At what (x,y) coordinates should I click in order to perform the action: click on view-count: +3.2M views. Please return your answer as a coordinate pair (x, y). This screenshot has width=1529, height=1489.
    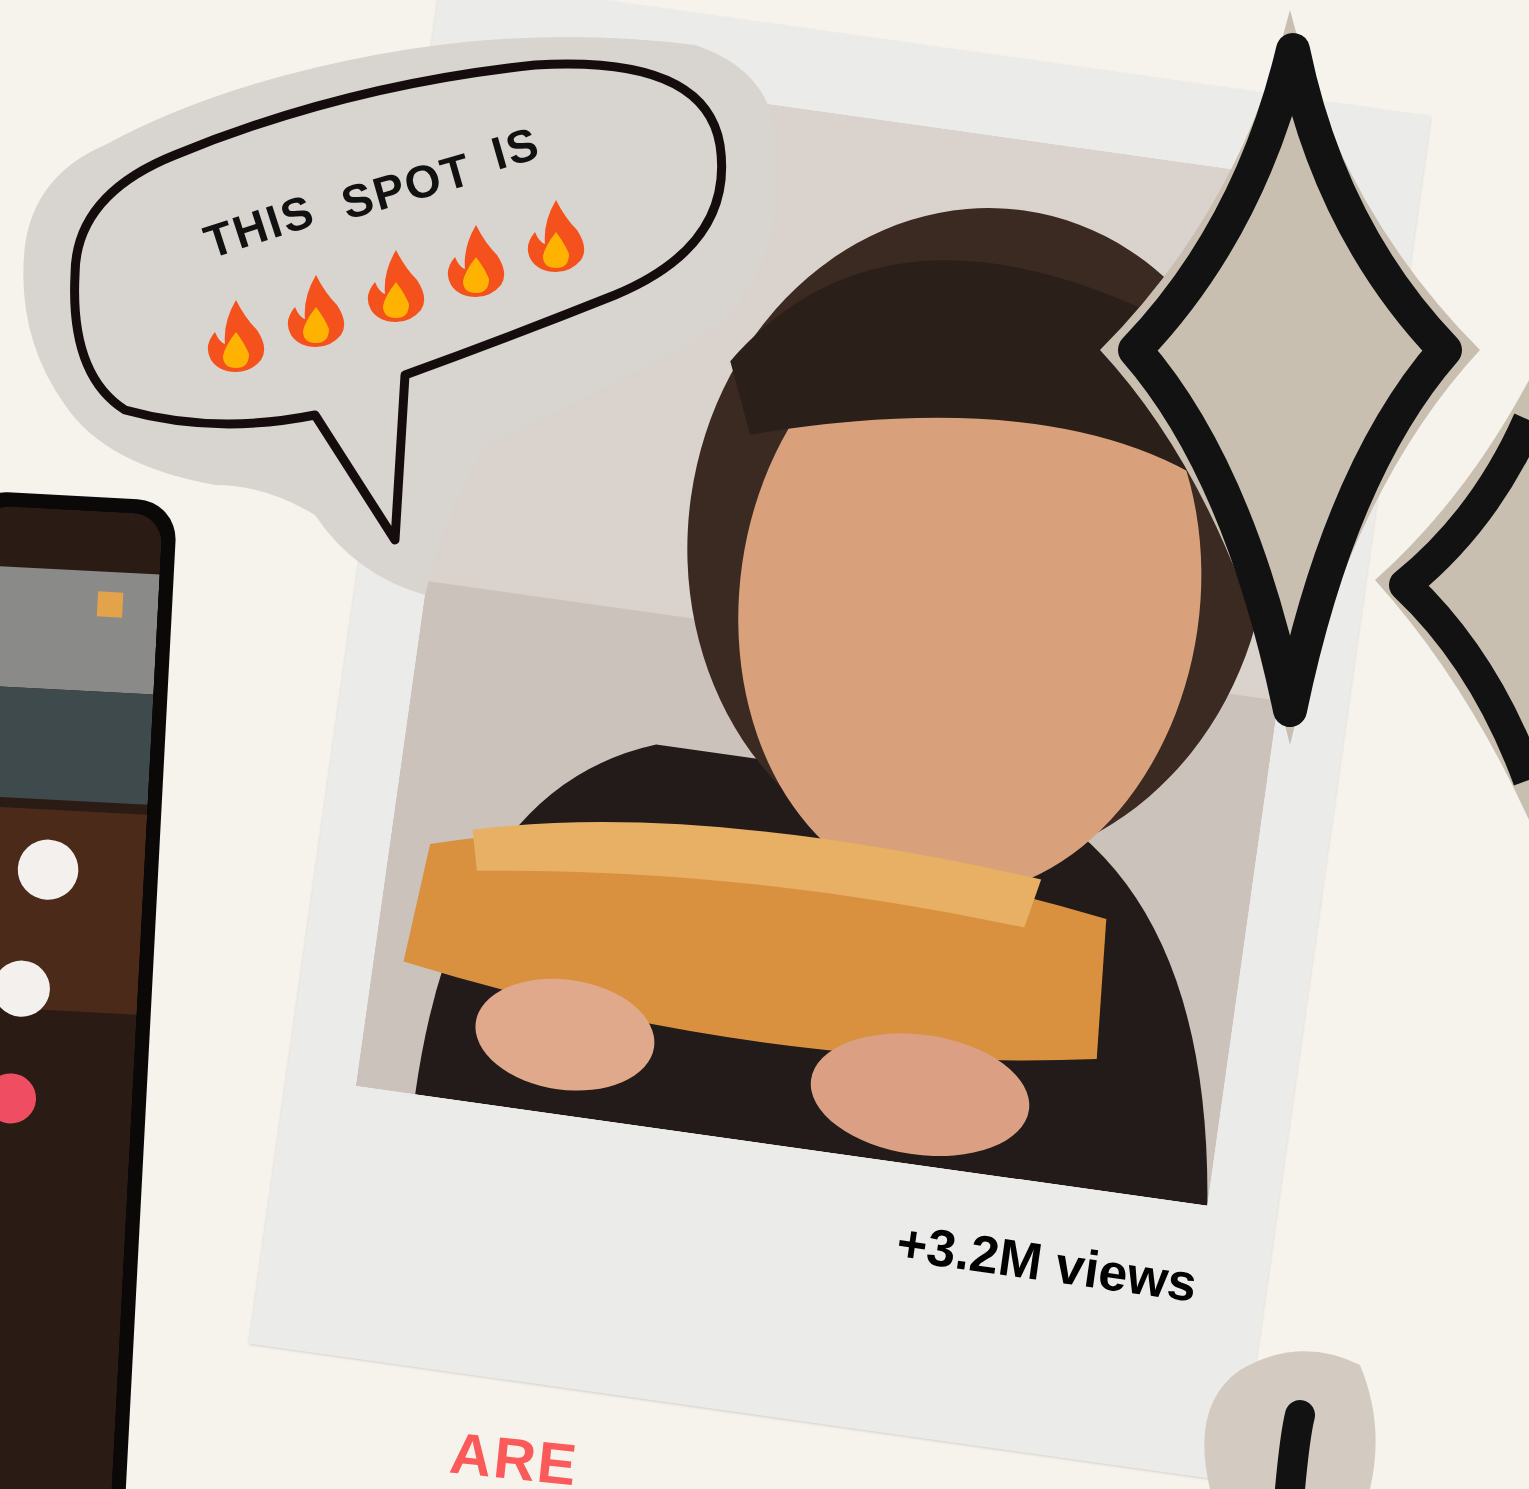
    Looking at the image, I should click on (1047, 1263).